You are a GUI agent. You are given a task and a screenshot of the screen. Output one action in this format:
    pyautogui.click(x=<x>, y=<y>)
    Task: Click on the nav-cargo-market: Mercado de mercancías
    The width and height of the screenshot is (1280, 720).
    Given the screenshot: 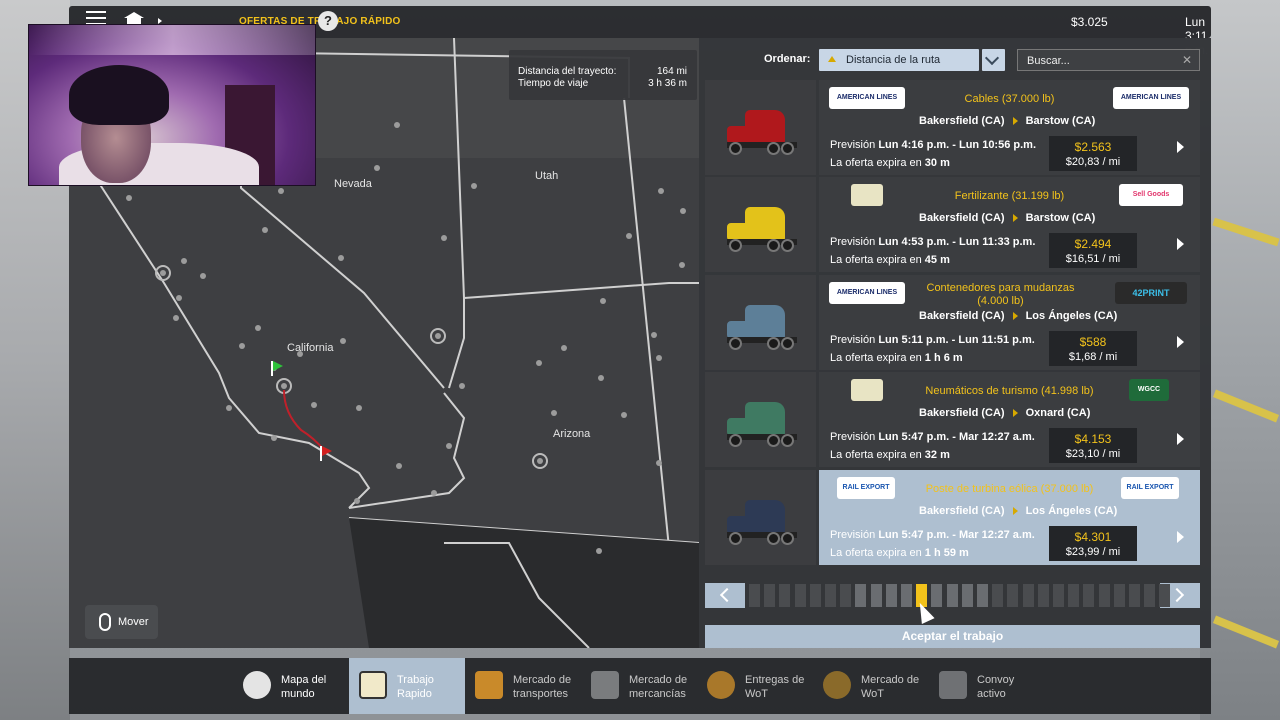 What is the action you would take?
    pyautogui.click(x=639, y=686)
    